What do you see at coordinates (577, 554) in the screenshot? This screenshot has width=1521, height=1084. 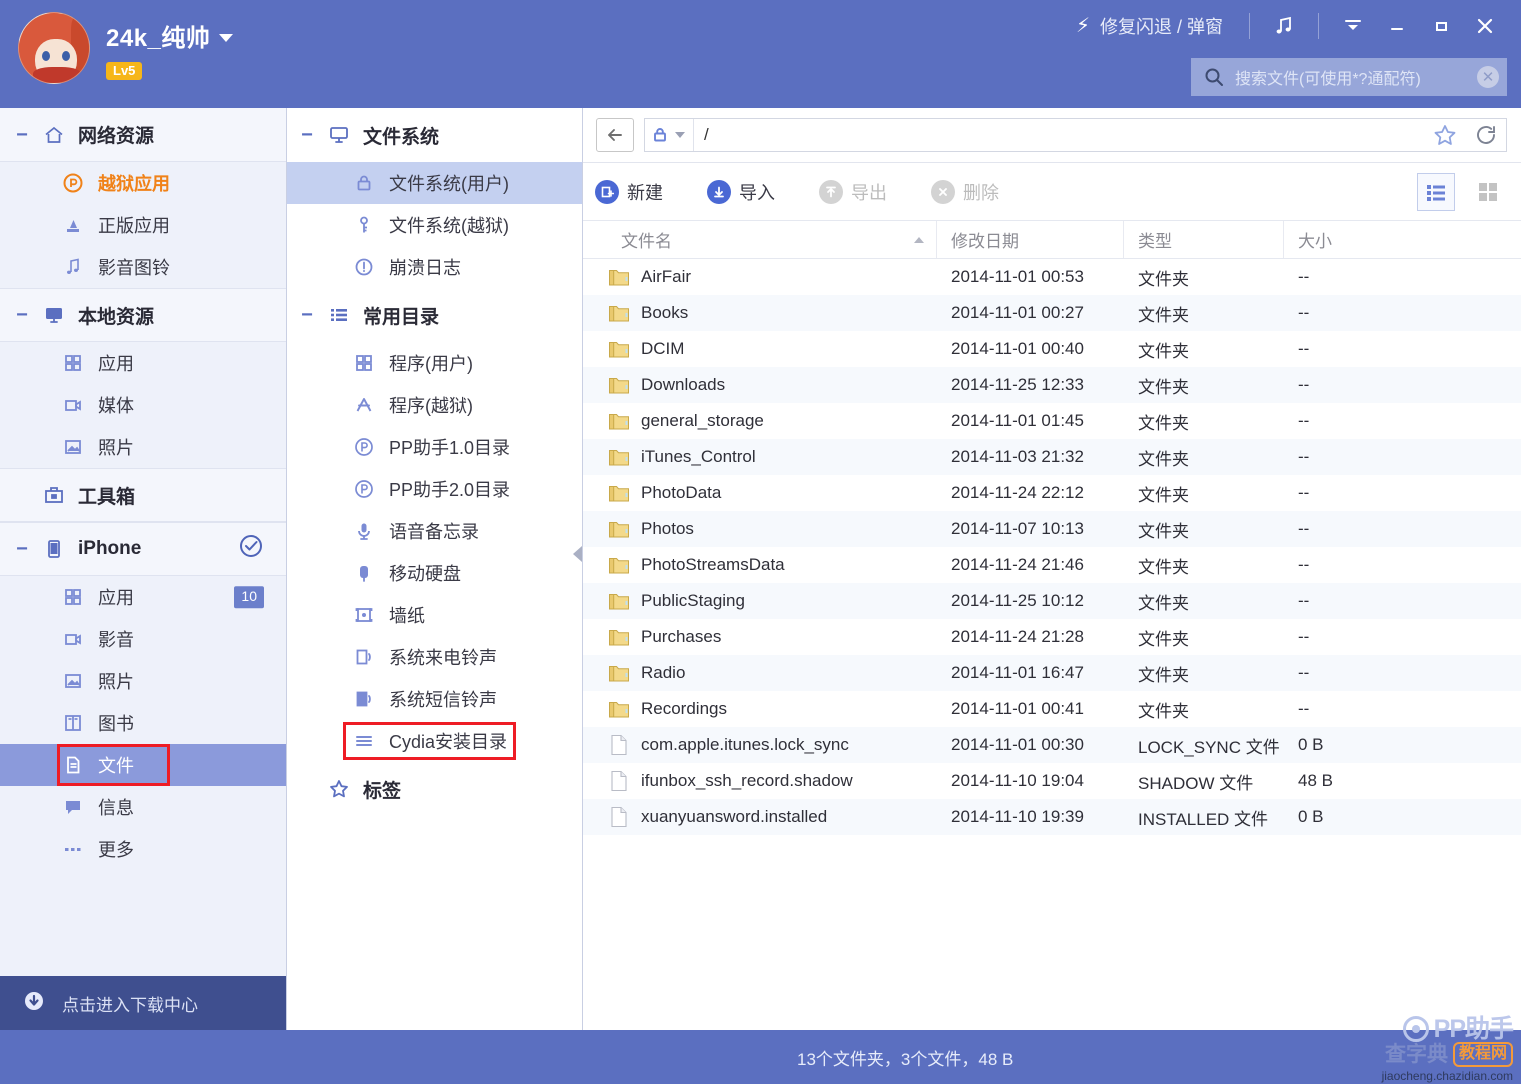 I see `collapse-left-arrow-icon` at bounding box center [577, 554].